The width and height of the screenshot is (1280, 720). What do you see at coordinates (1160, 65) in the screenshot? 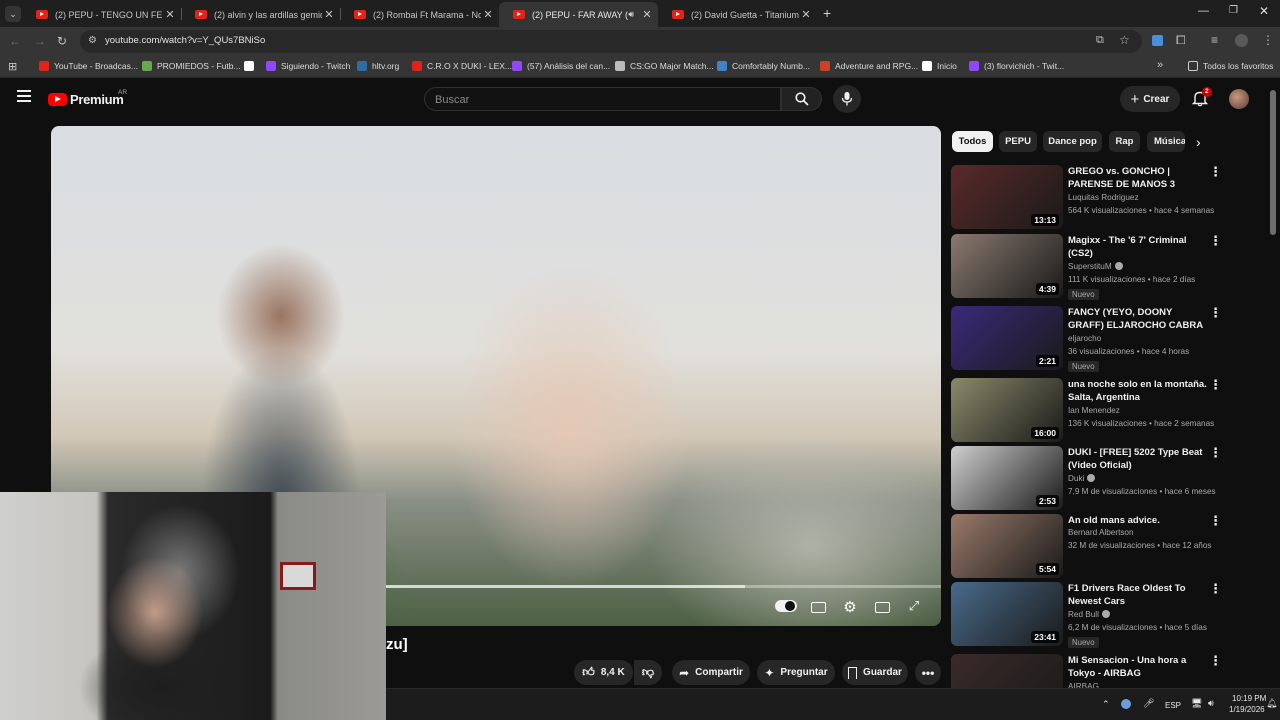
I see `more-bookmarks-chevron-icon: »` at bounding box center [1160, 65].